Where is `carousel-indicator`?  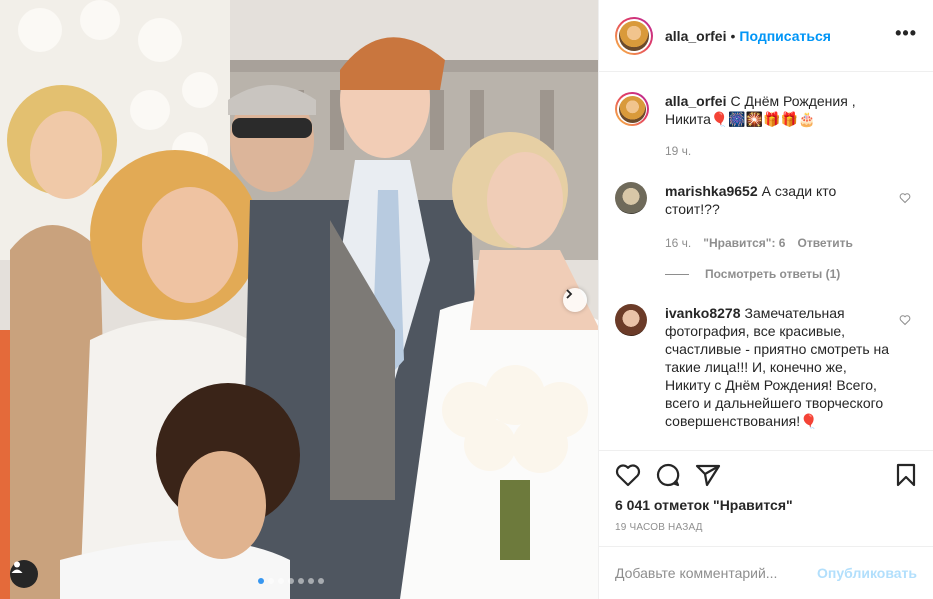
carousel-indicator is located at coordinates (291, 581).